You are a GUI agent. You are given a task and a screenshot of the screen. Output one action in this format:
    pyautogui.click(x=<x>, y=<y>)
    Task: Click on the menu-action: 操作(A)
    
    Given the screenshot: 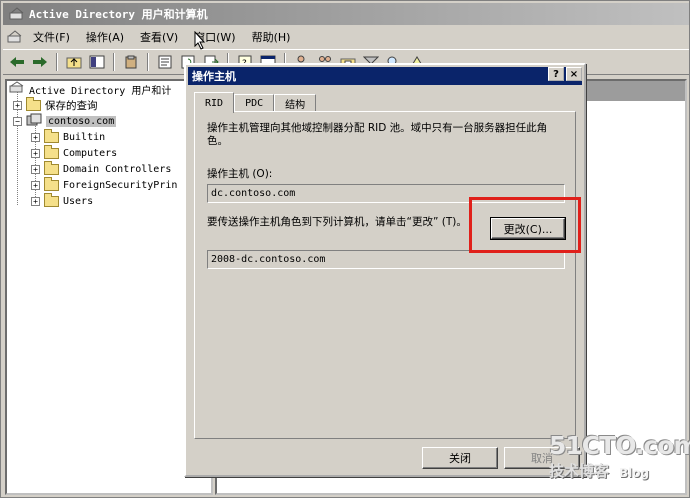 What is the action you would take?
    pyautogui.click(x=107, y=37)
    